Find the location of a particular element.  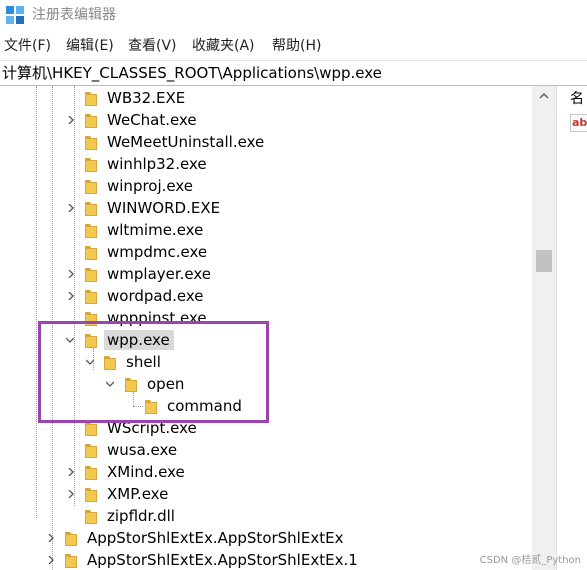

menu-edit: 编辑(E) is located at coordinates (90, 46).